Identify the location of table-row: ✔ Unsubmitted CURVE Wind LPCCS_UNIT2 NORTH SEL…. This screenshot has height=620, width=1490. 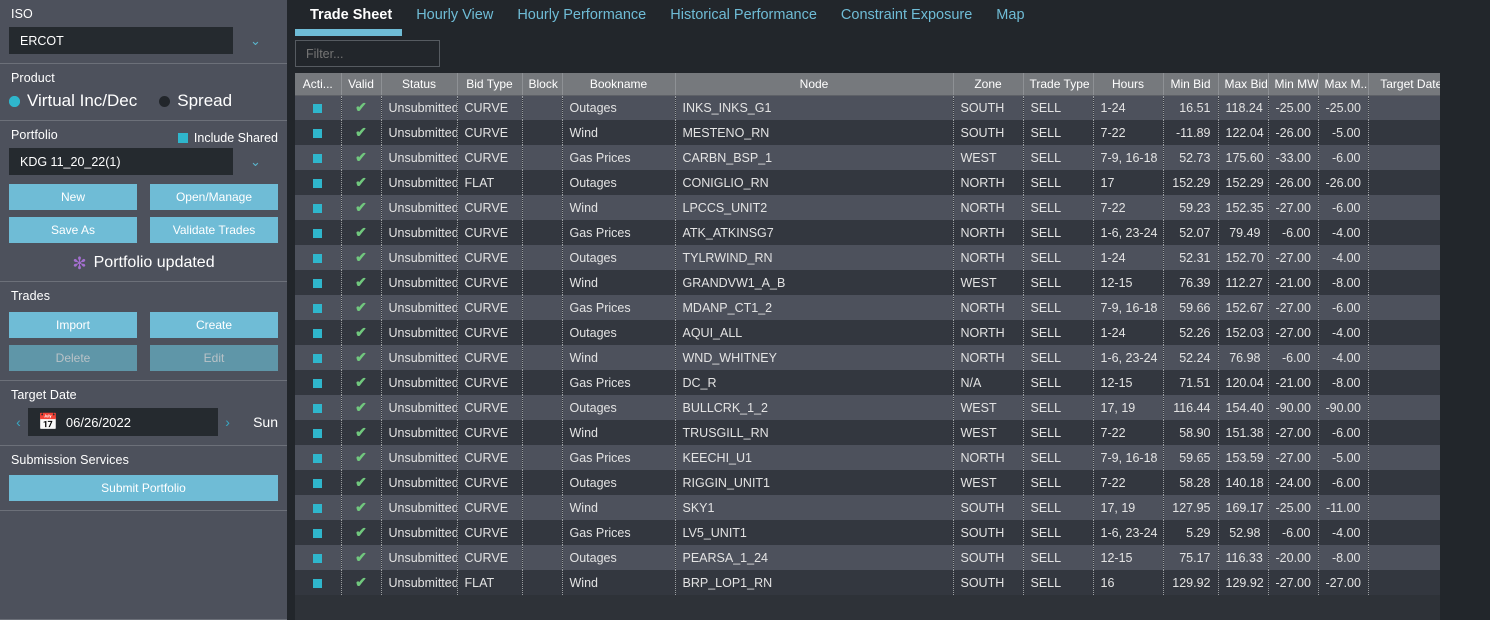
(888, 207).